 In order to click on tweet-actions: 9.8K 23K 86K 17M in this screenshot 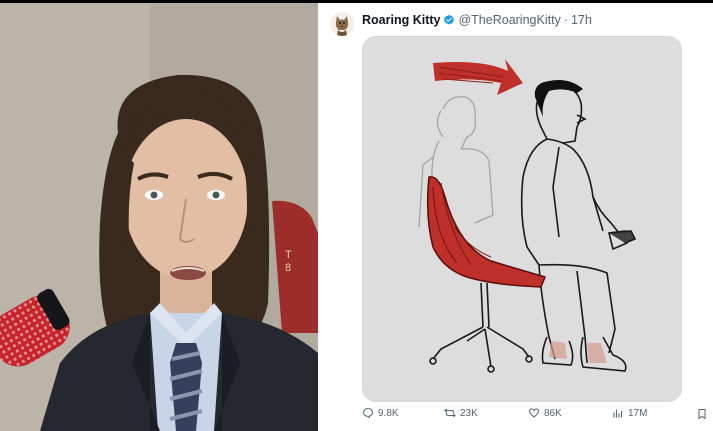, I will do `click(535, 415)`.